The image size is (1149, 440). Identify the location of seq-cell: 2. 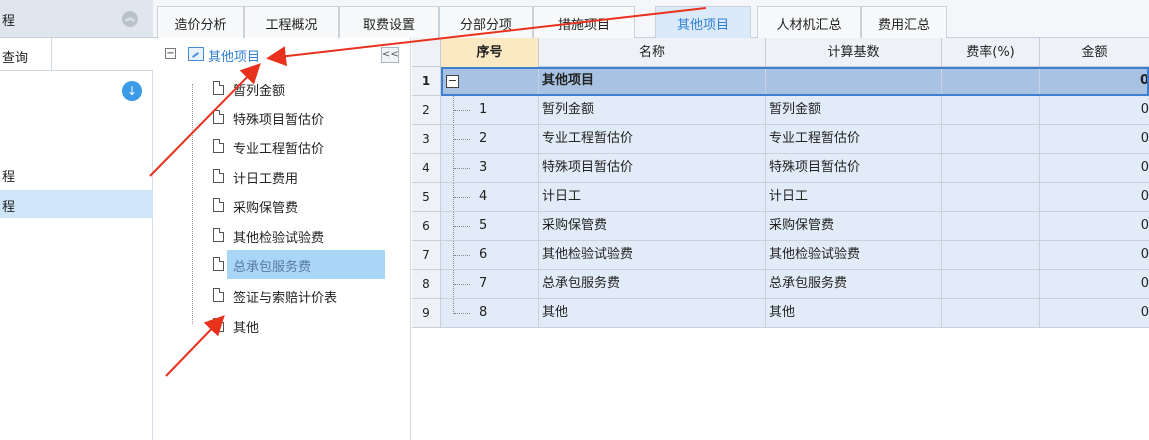
(490, 139).